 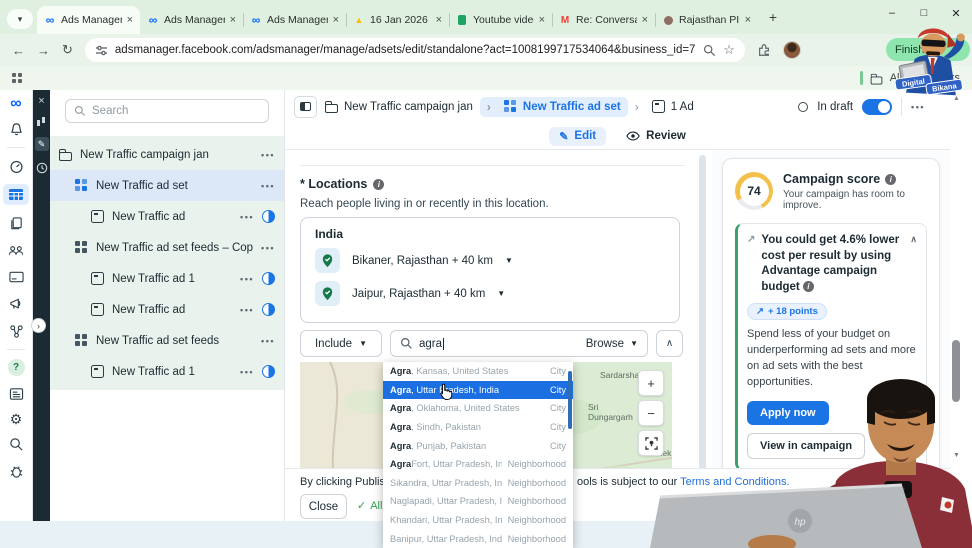 What do you see at coordinates (478, 371) in the screenshot?
I see `location-suggestion-item: Agra , Kansas, United States City` at bounding box center [478, 371].